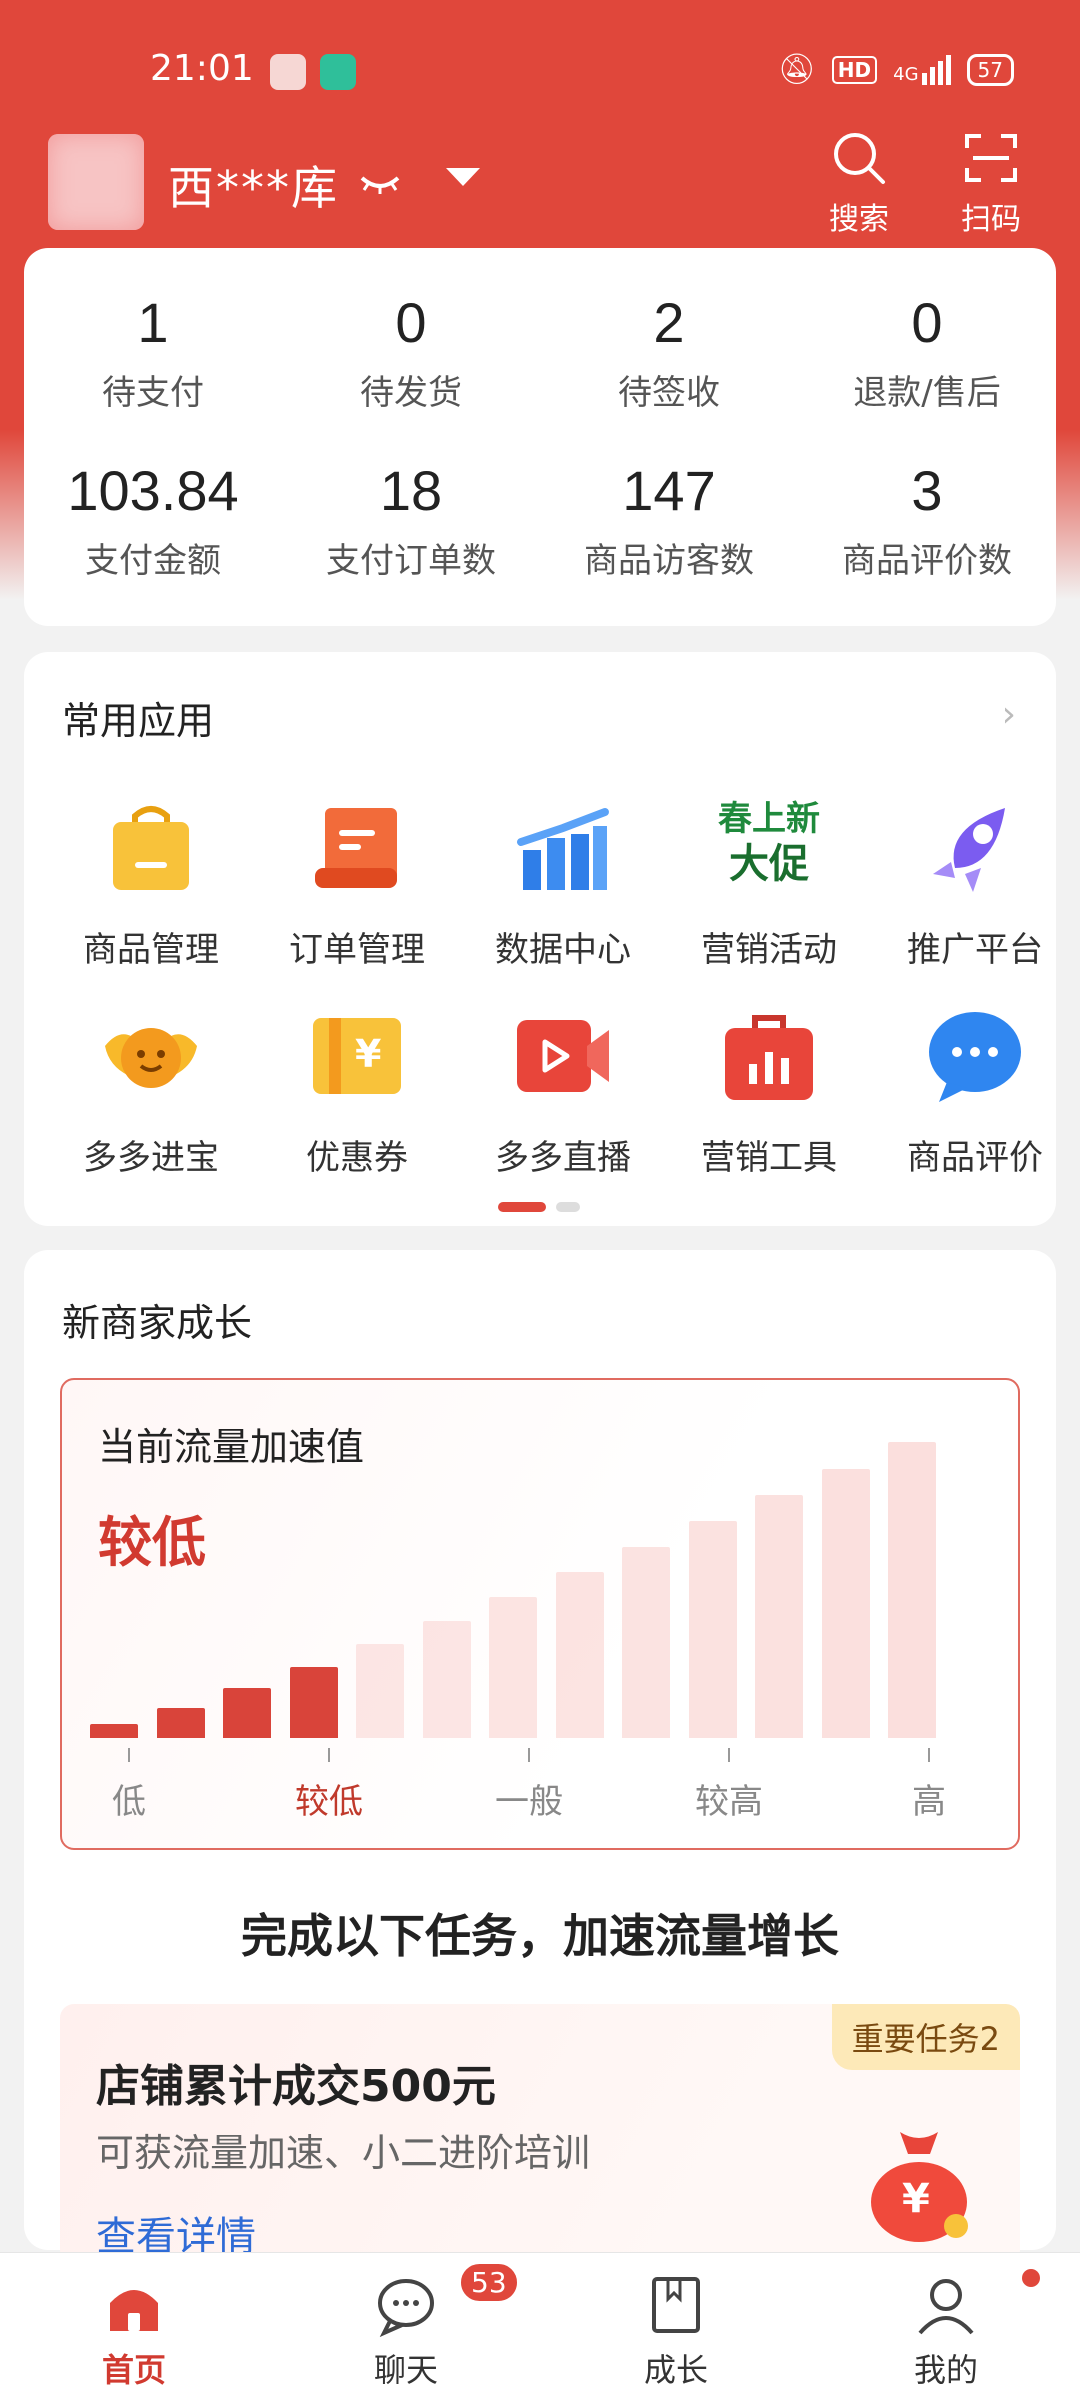 The image size is (1080, 2400). Describe the element at coordinates (990, 69) in the screenshot. I see `battery-indicator: 57` at that location.